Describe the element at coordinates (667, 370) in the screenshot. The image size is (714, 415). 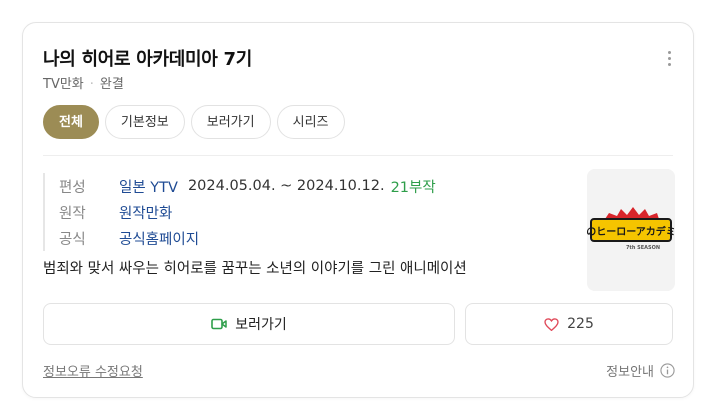
I see `info-icon` at that location.